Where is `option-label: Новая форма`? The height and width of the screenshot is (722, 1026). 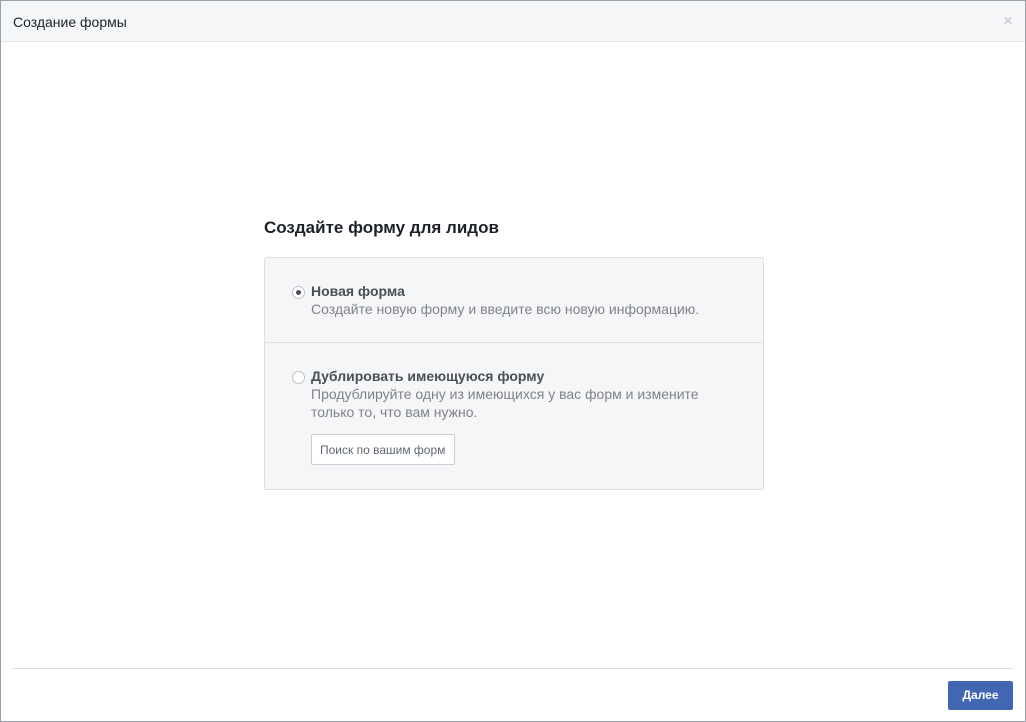 option-label: Новая форма is located at coordinates (358, 291).